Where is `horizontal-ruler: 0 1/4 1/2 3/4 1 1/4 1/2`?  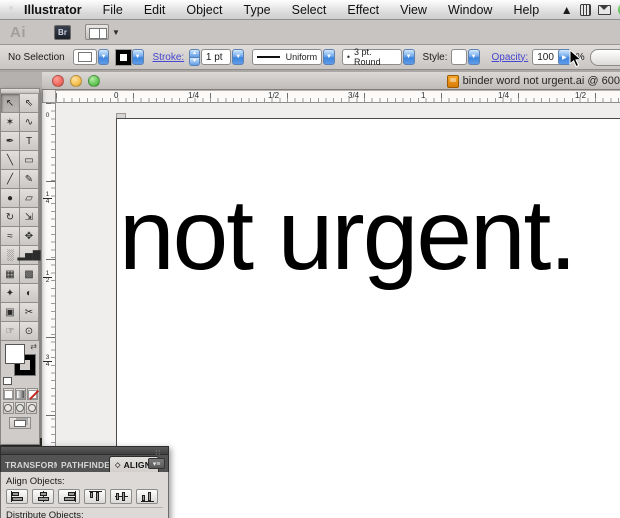
horizontal-ruler: 0 1/4 1/2 3/4 1 1/4 1/2 is located at coordinates (338, 96).